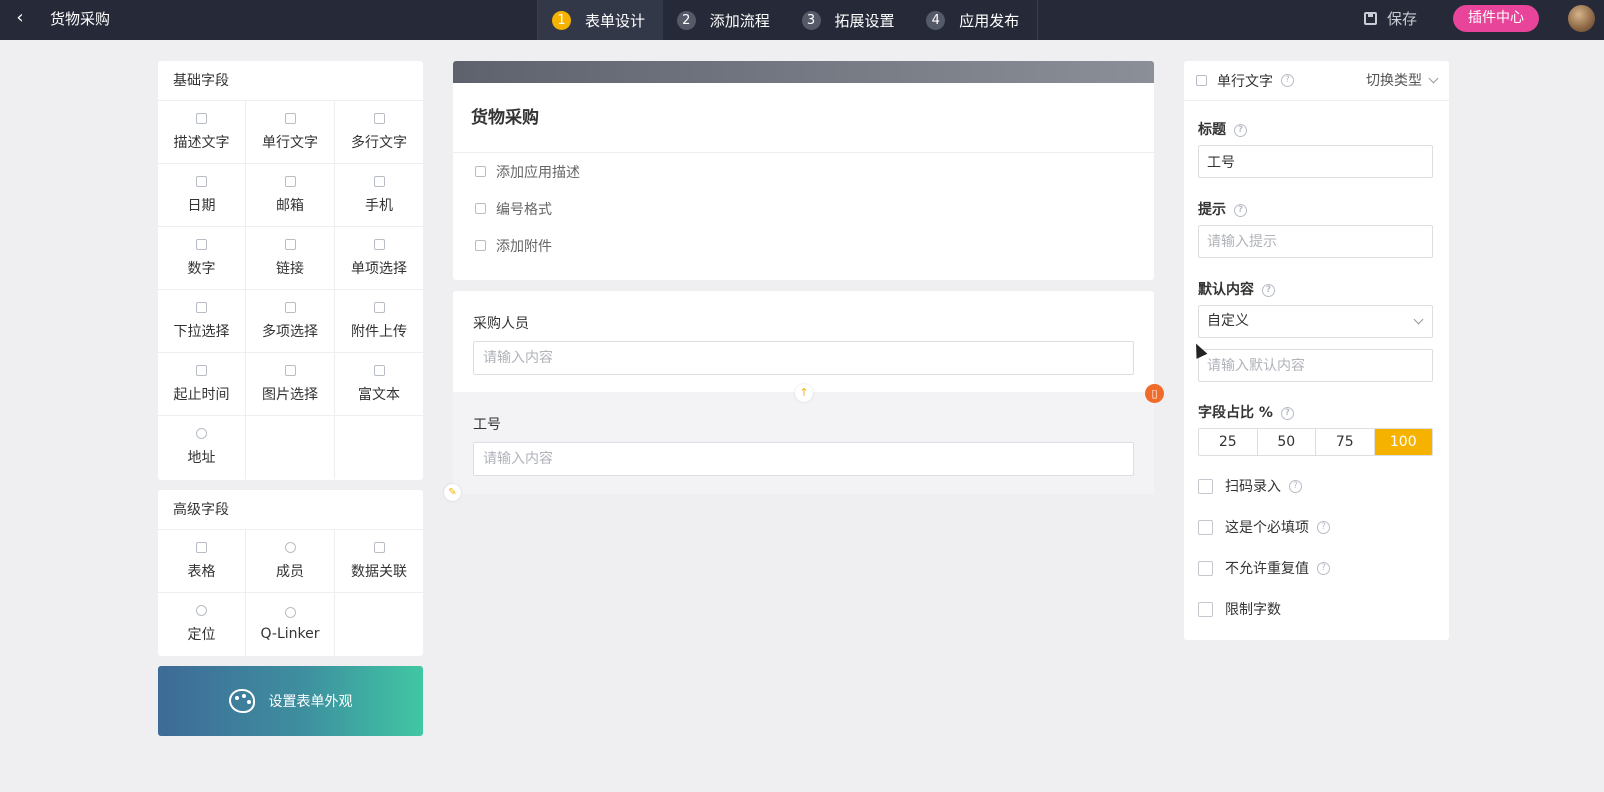  Describe the element at coordinates (310, 702) in the screenshot. I see `appearance-label: 设置表单外观` at that location.